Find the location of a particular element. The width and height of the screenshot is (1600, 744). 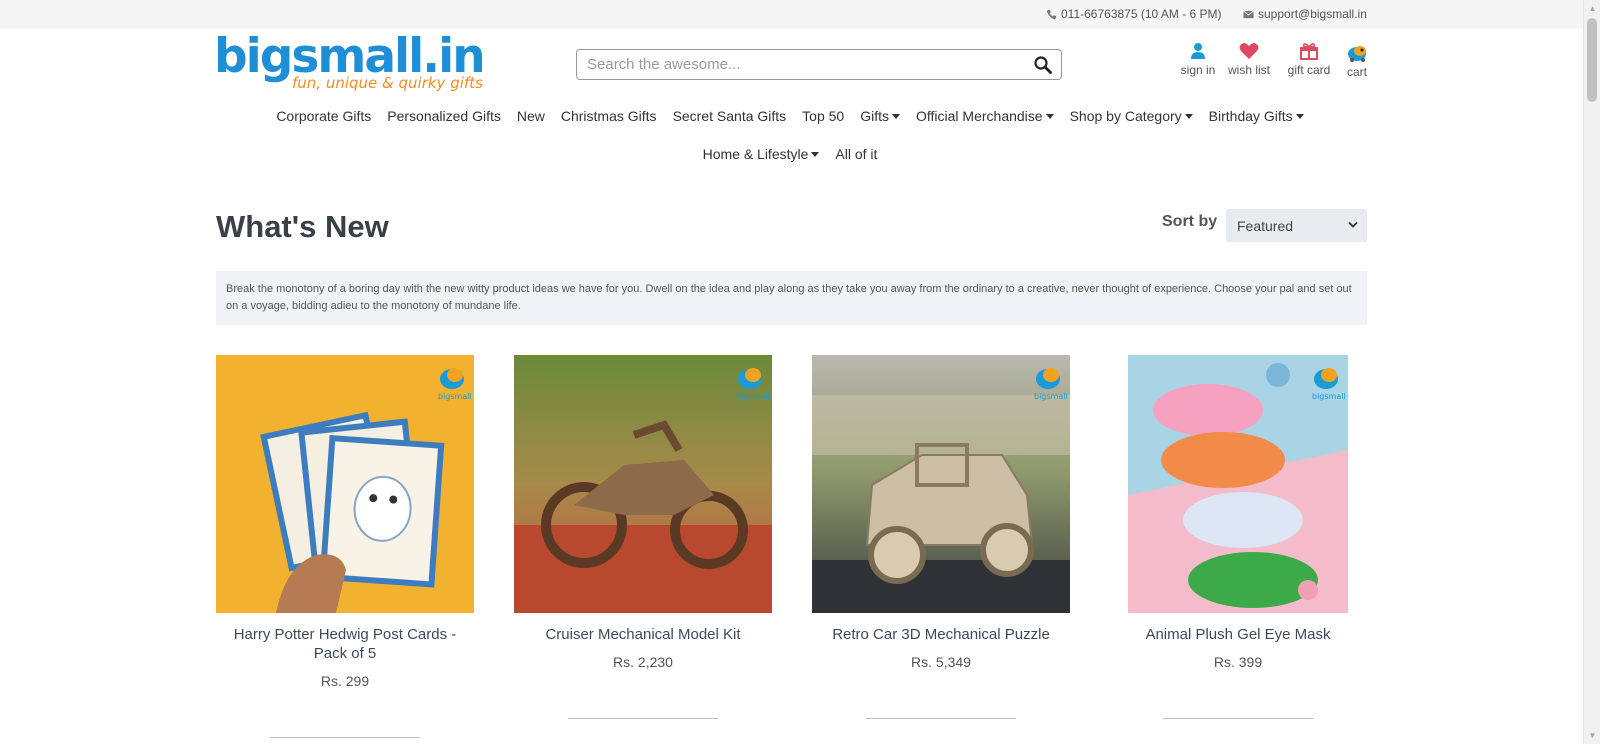

gift-card-label: gift card is located at coordinates (1309, 70).